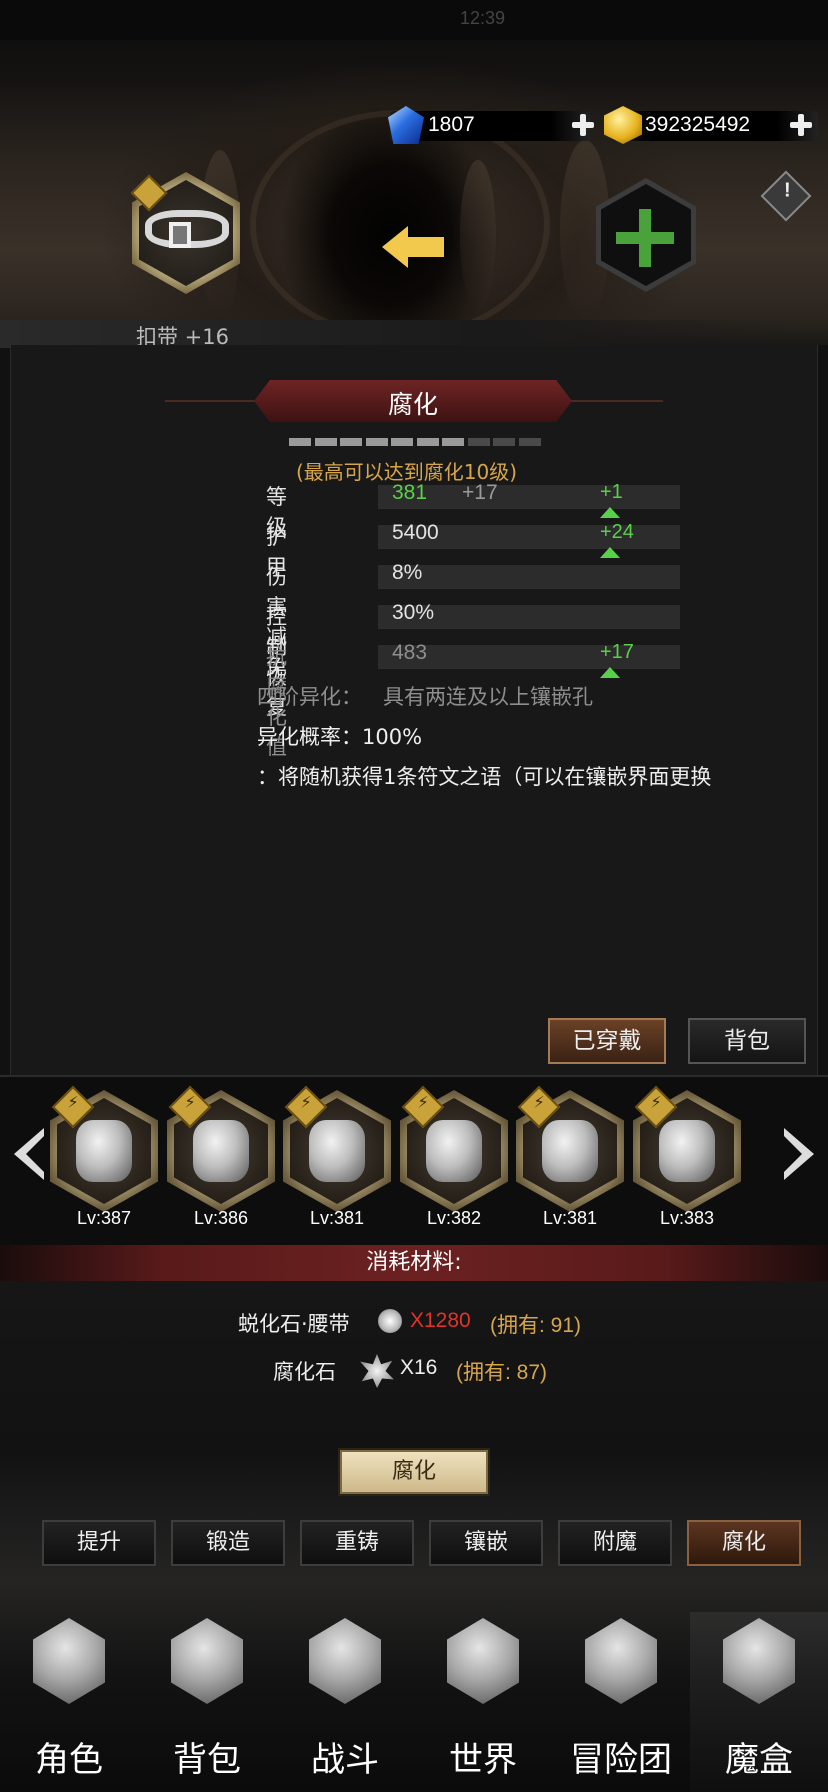 The width and height of the screenshot is (828, 1792). What do you see at coordinates (484, 777) in the screenshot?
I see `mutation-description: ：将随机获得1条符文之语（可以在镶嵌界面更换` at bounding box center [484, 777].